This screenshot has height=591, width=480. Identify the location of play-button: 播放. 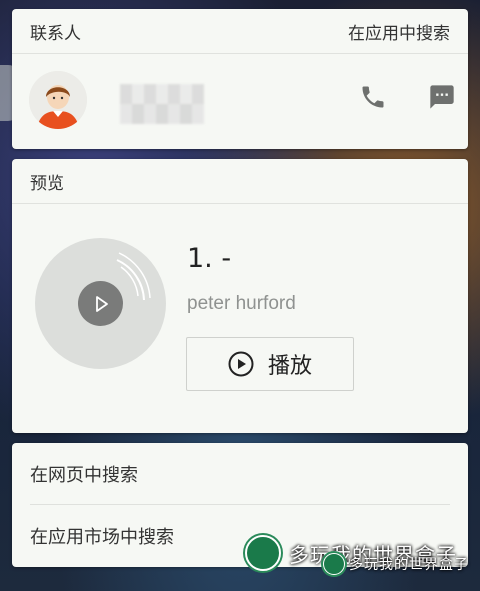
(270, 364).